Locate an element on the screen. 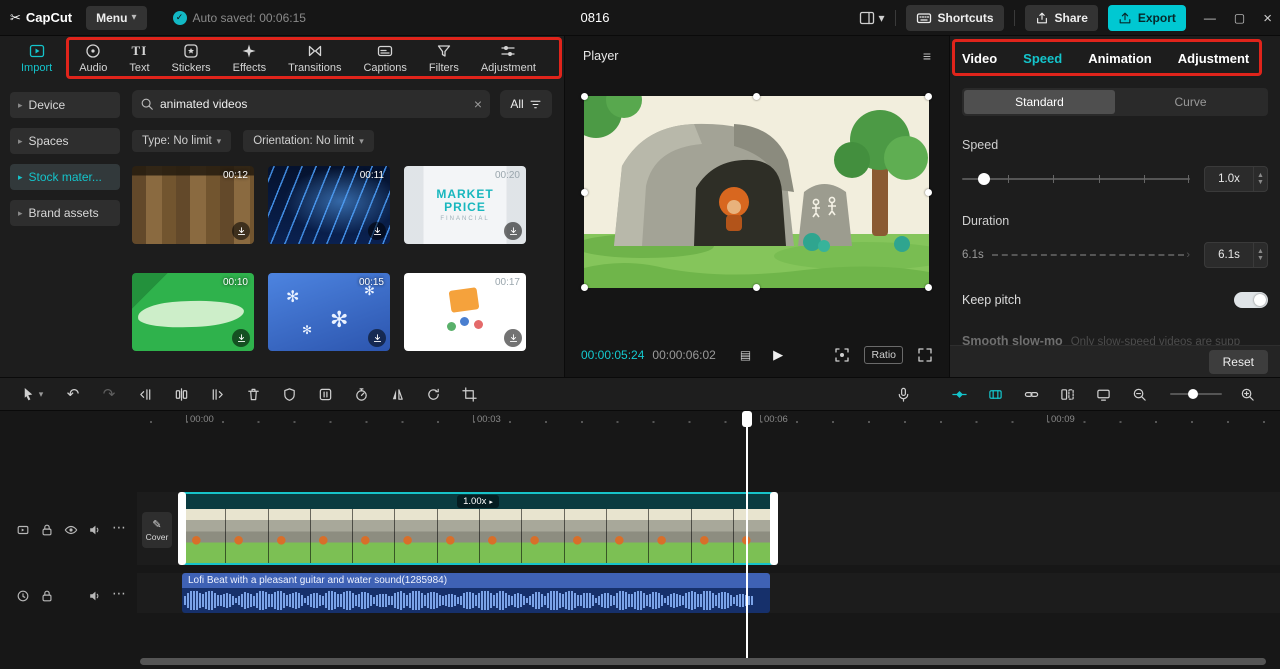 The height and width of the screenshot is (669, 1280). duration-value-box: 6.1s ▲ ▼ is located at coordinates (1236, 255).